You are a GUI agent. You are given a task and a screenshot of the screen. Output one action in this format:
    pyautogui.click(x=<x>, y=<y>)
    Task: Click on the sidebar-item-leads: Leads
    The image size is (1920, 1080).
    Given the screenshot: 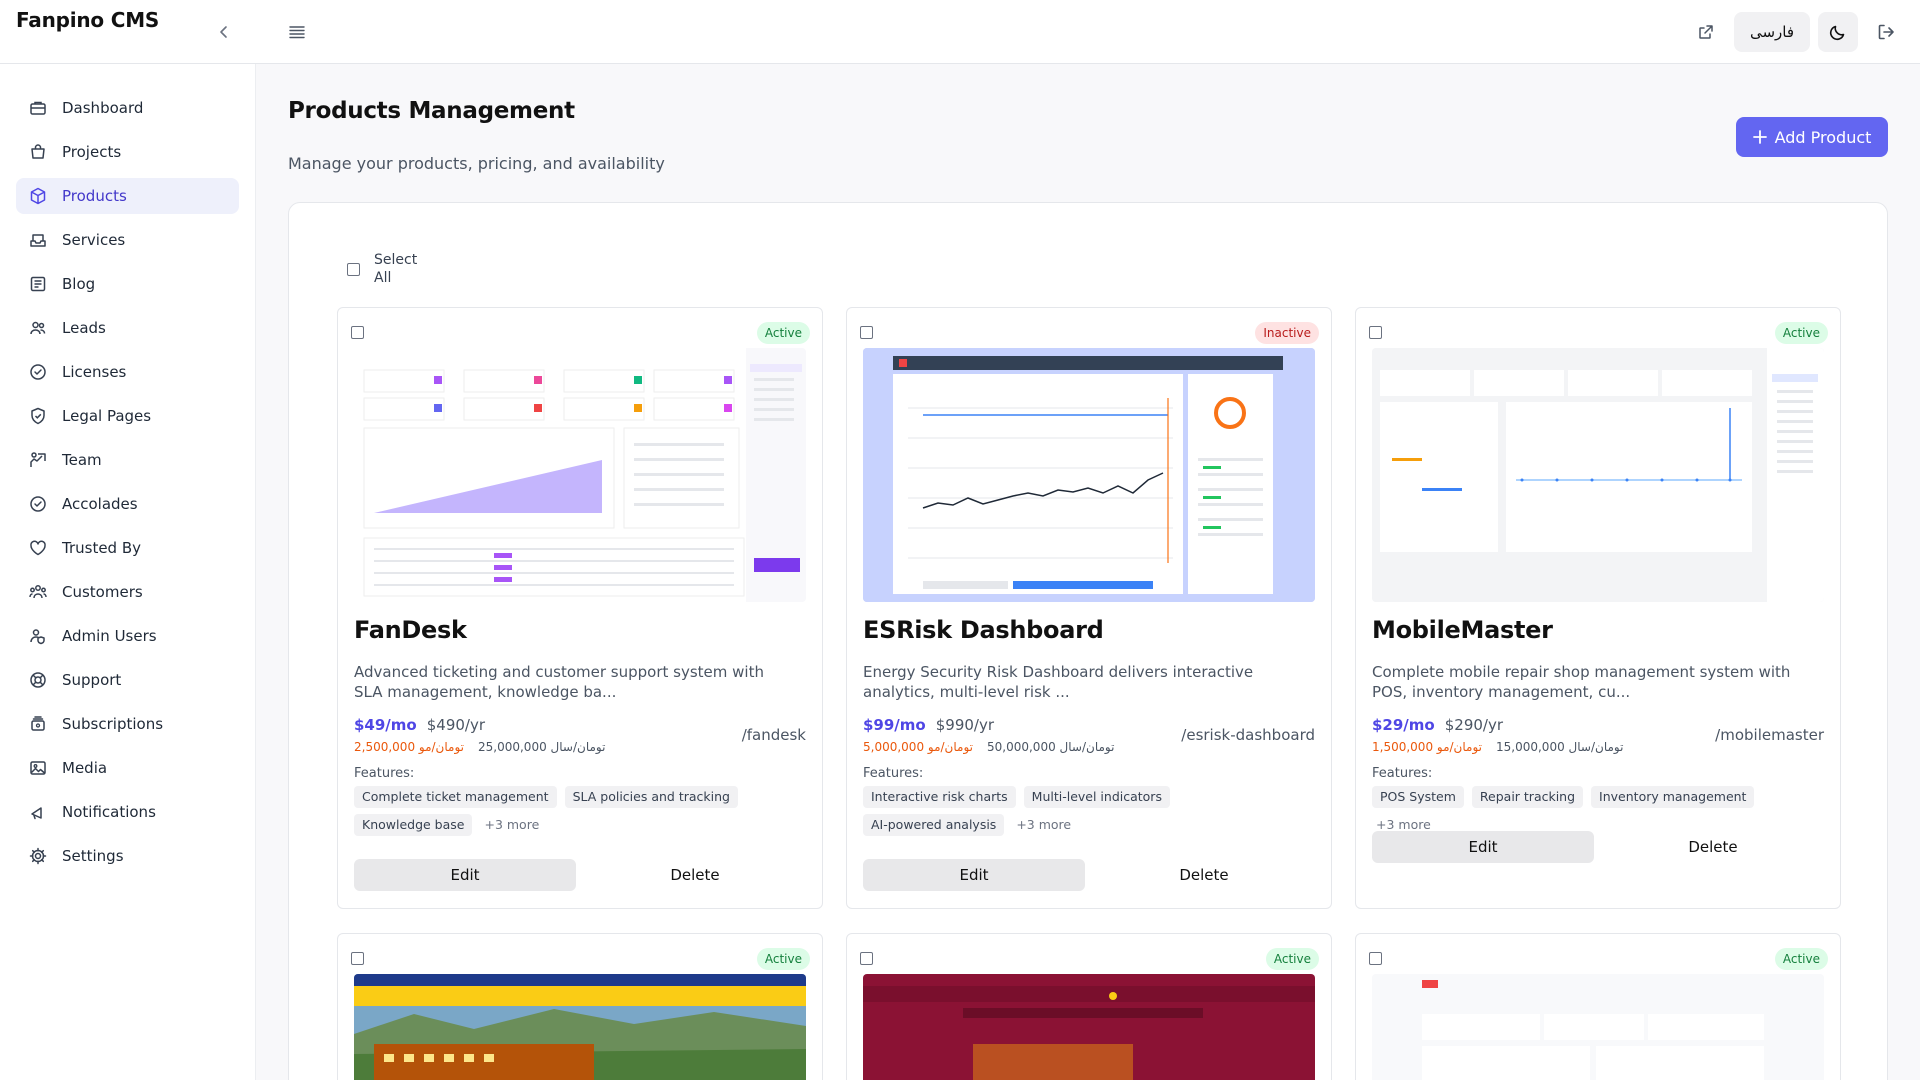 What is the action you would take?
    pyautogui.click(x=127, y=328)
    